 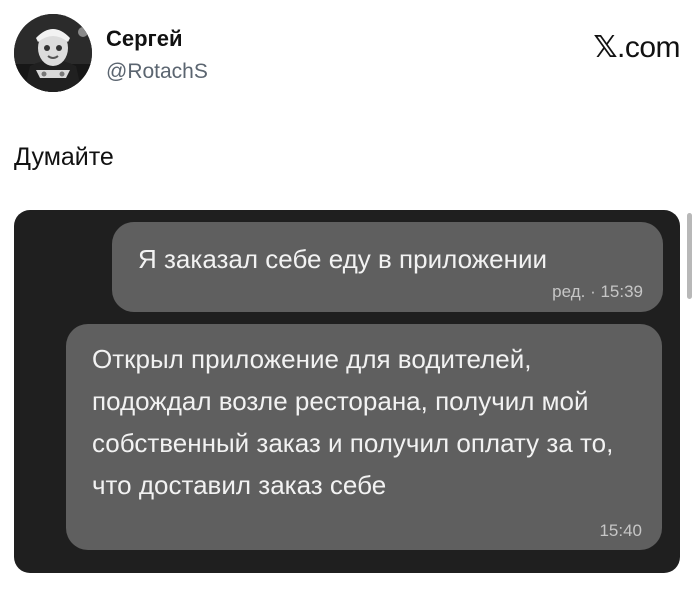 I want to click on tweet-text: Думайте, so click(x=64, y=157).